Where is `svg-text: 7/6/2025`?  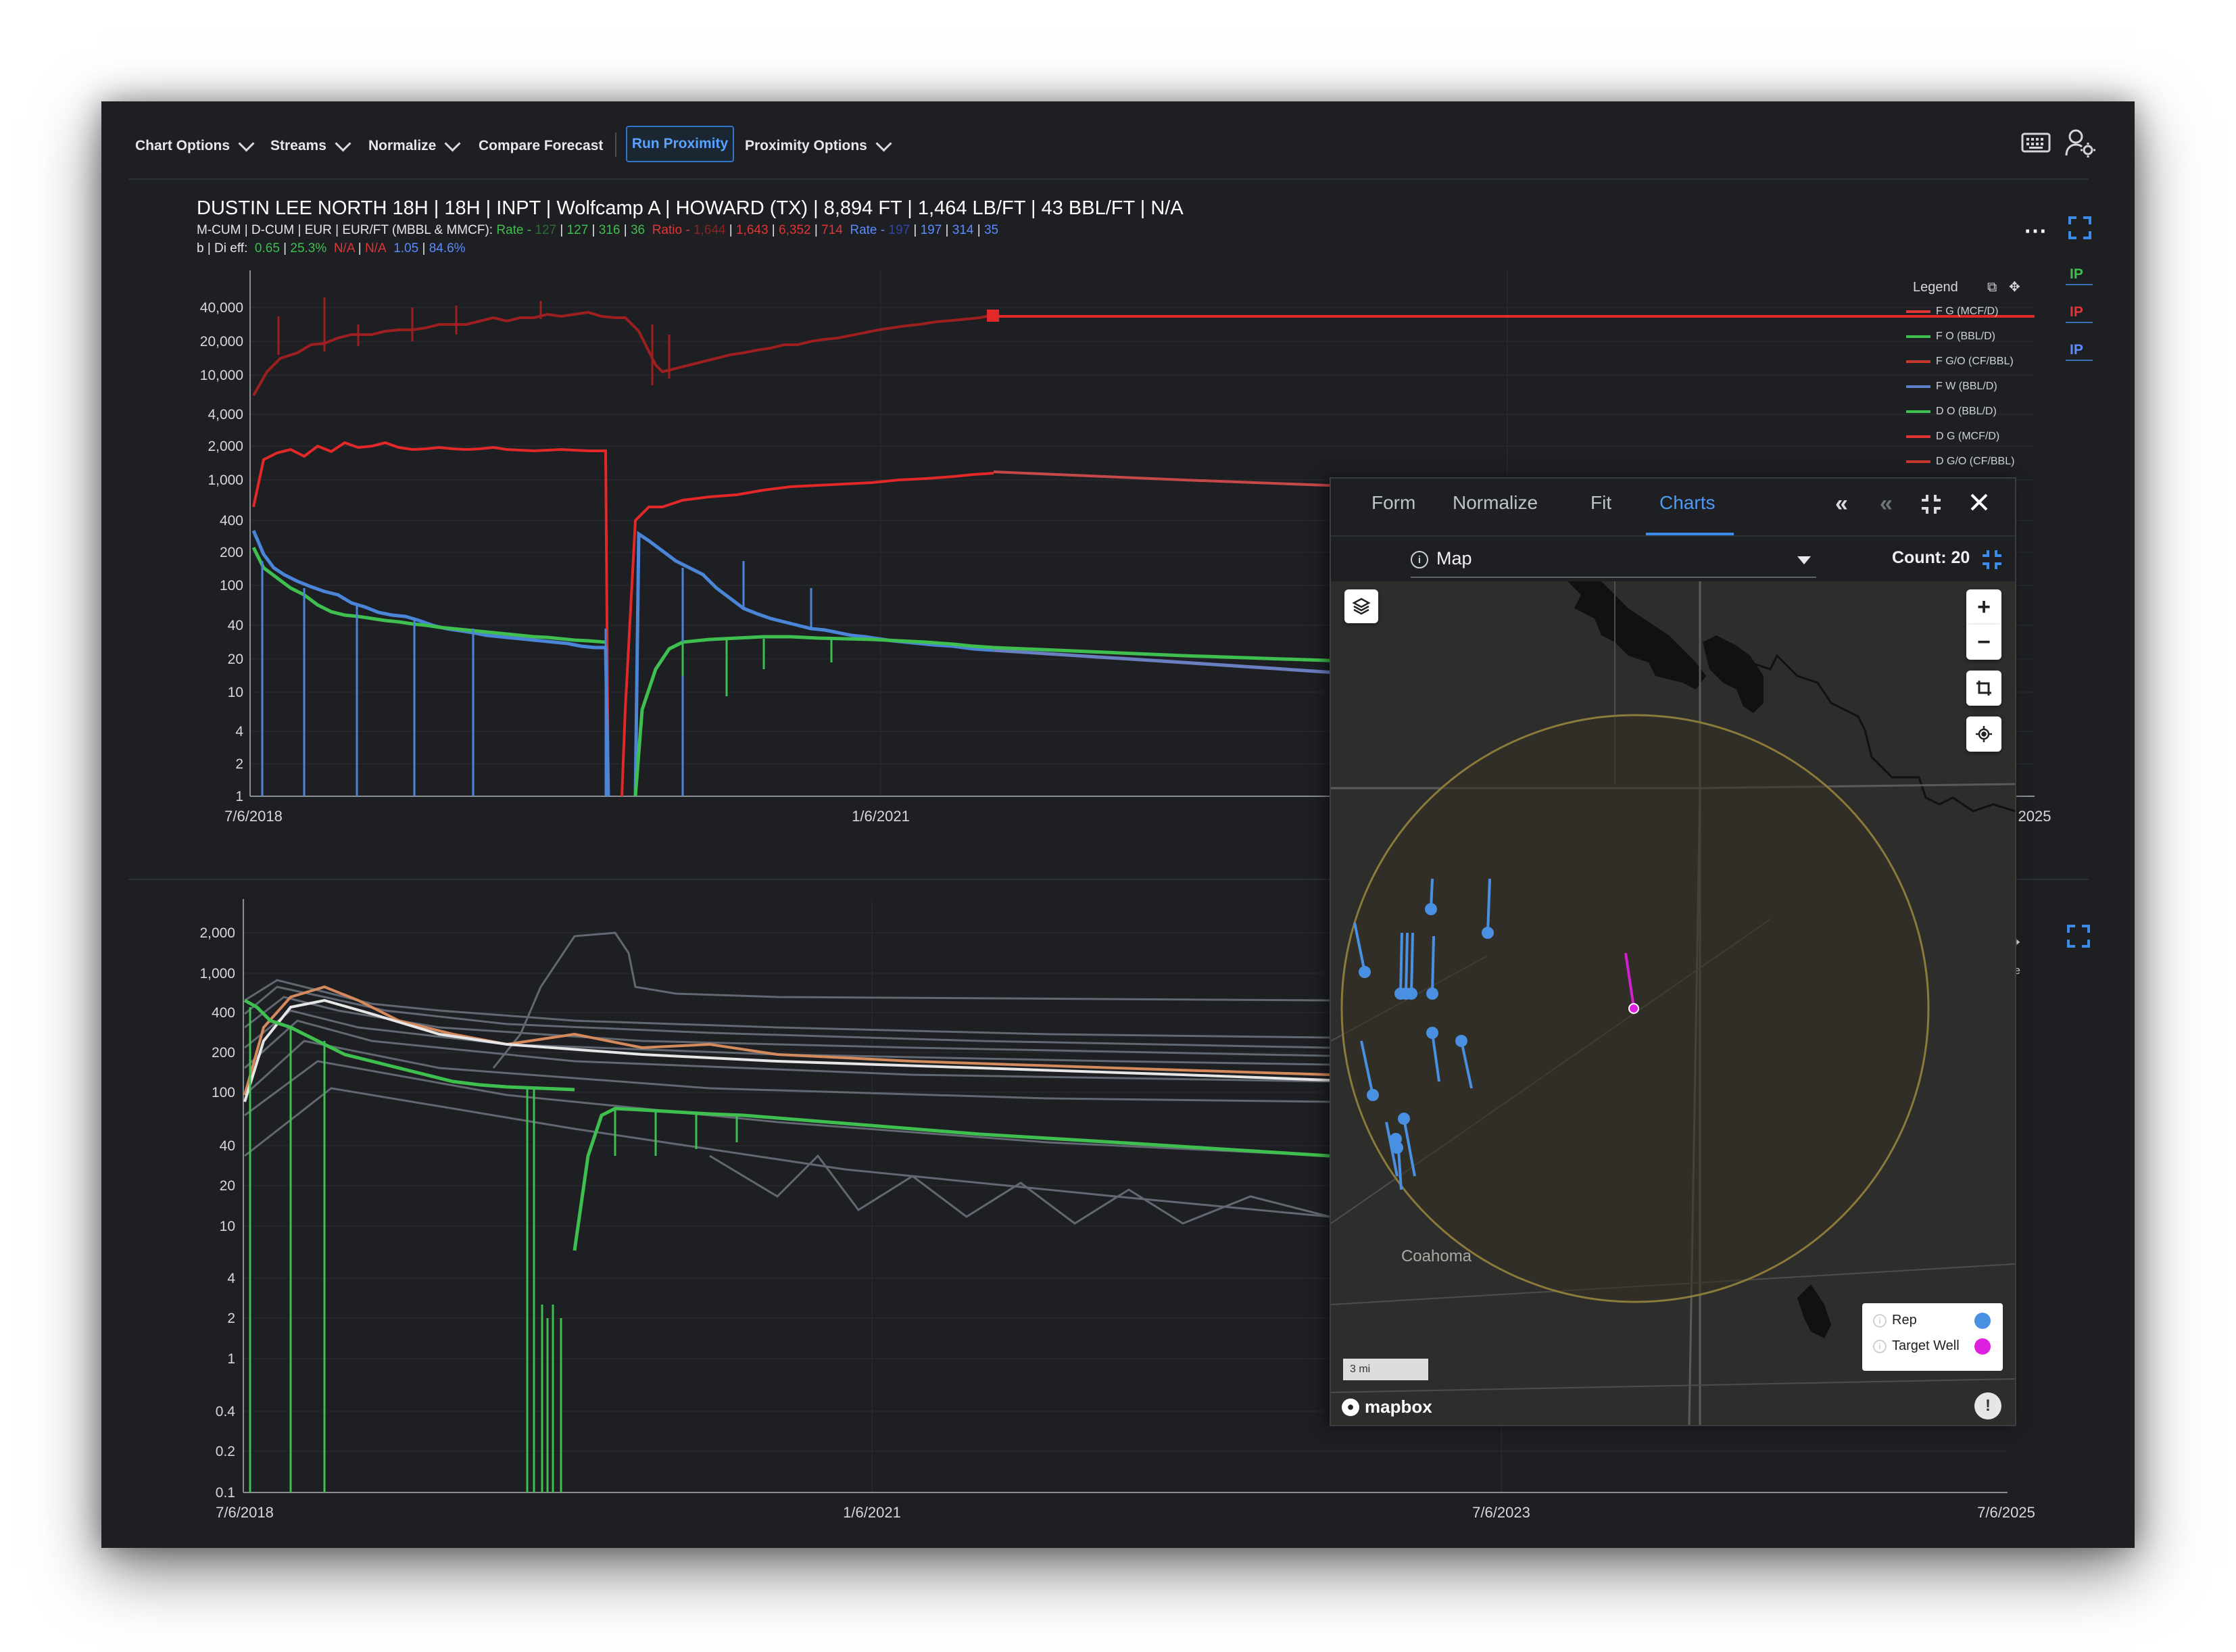
svg-text: 7/6/2025 is located at coordinates (2006, 1512).